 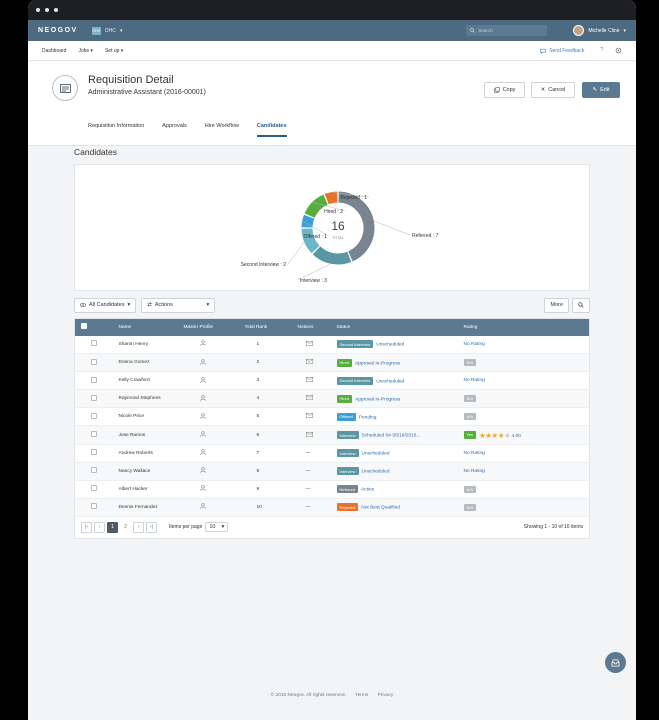 I want to click on candidate-name: Nicole Price, so click(x=145, y=417).